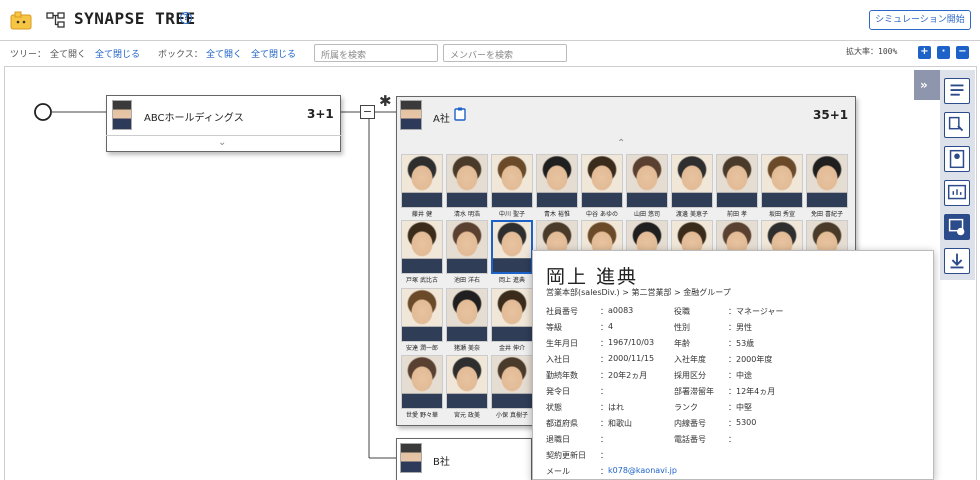 Image resolution: width=980 pixels, height=480 pixels. Describe the element at coordinates (558, 439) in the screenshot. I see `popup-field-label: 退職日` at that location.